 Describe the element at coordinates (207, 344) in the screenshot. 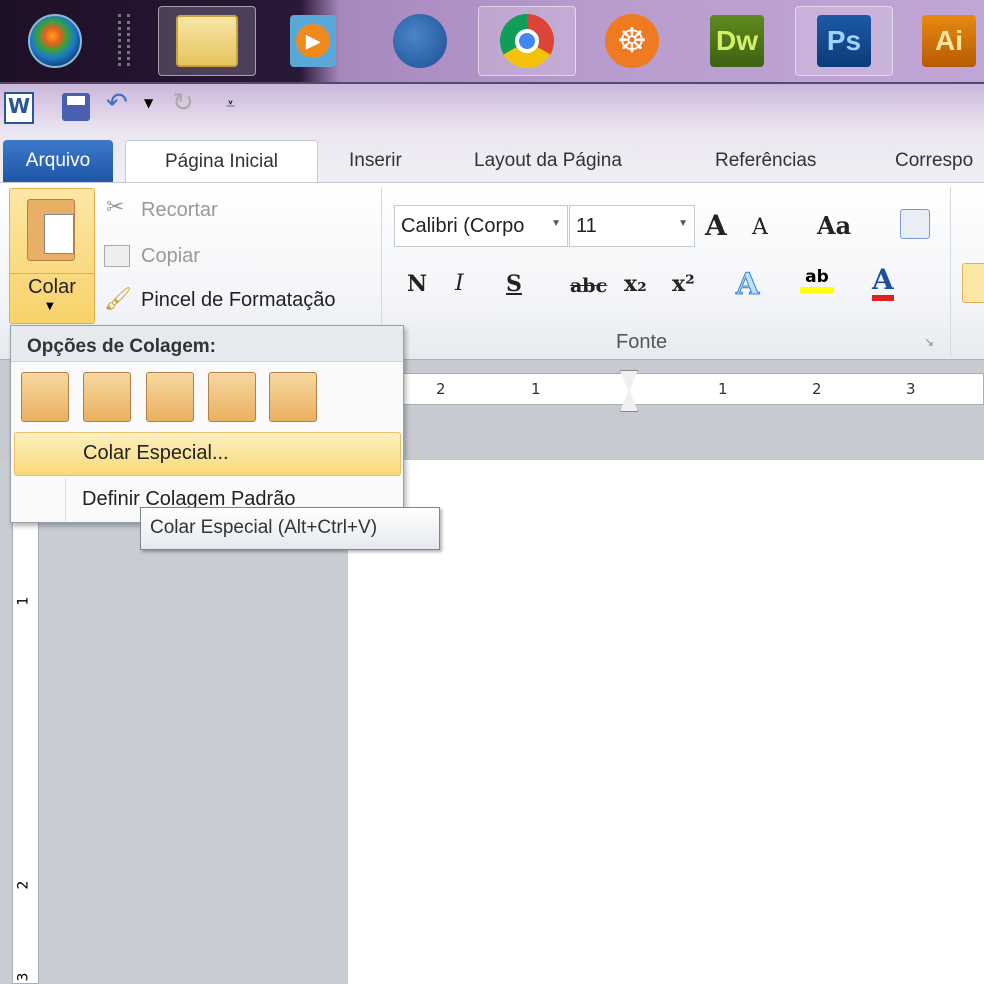

I see `paste-options-header: Opções de Colagem:` at that location.